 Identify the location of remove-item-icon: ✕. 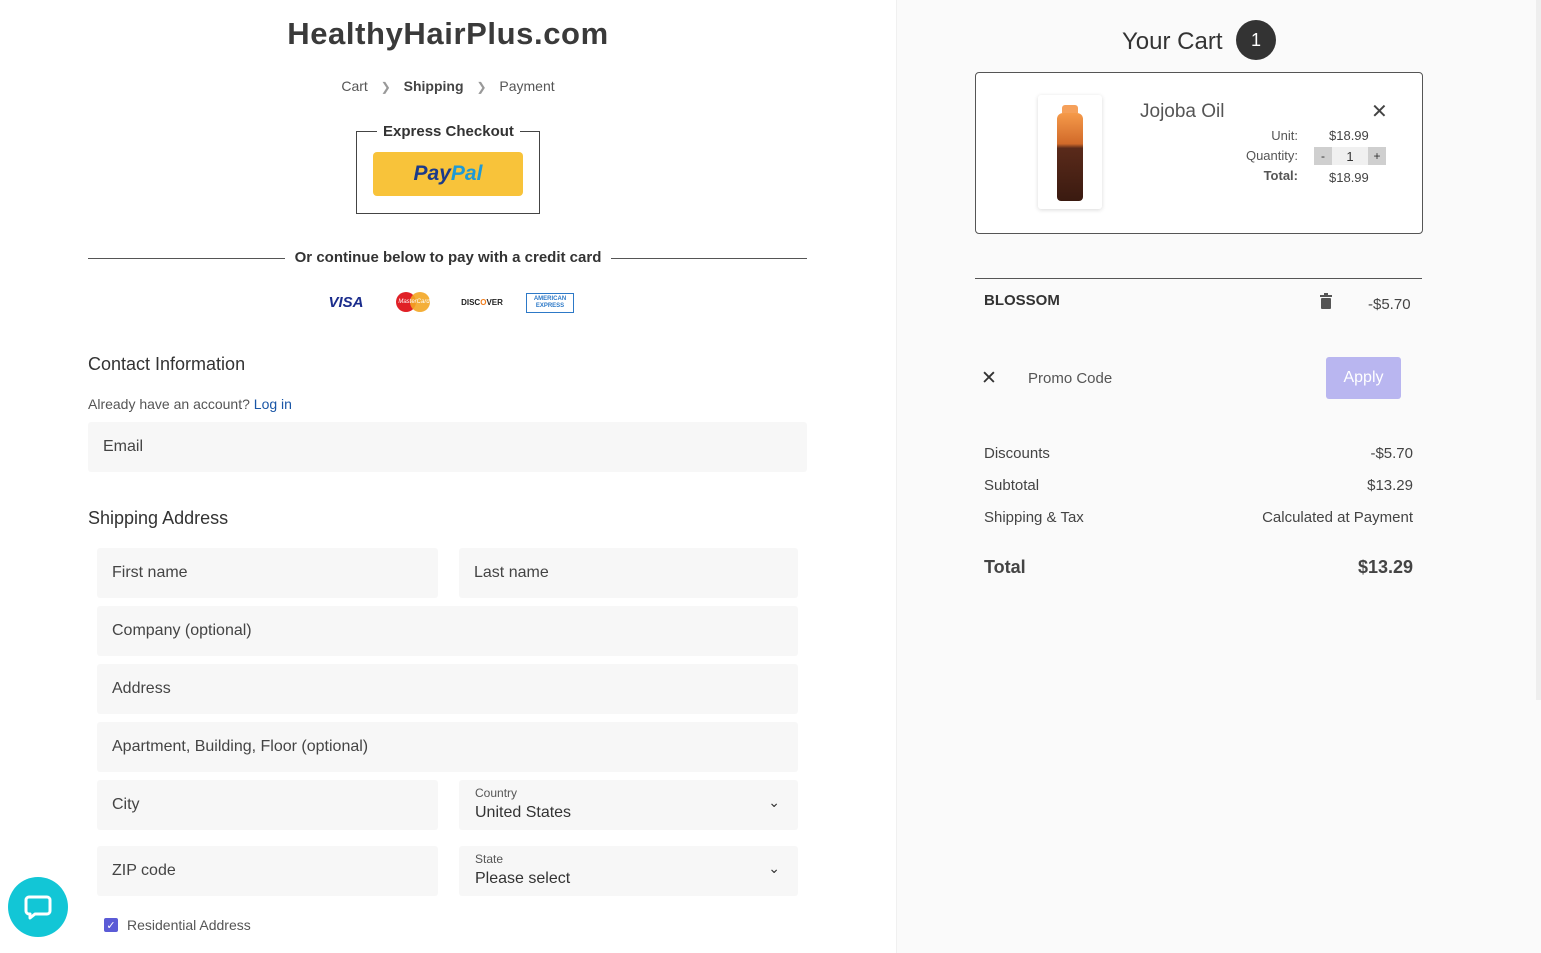
(1379, 111).